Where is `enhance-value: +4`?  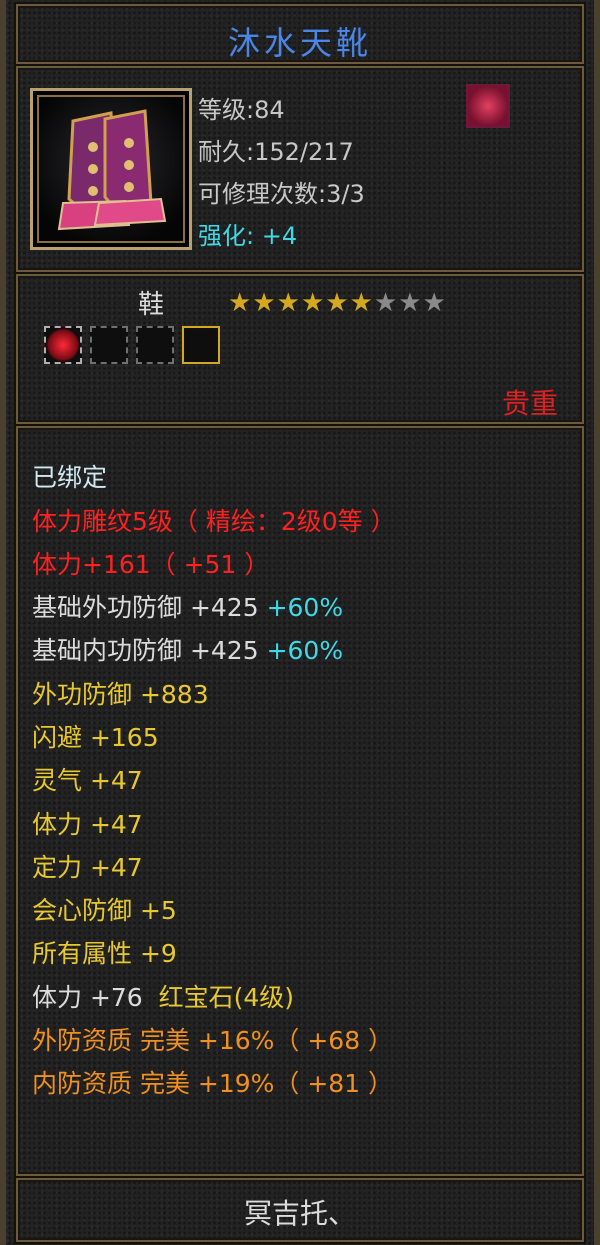 enhance-value: +4 is located at coordinates (279, 236).